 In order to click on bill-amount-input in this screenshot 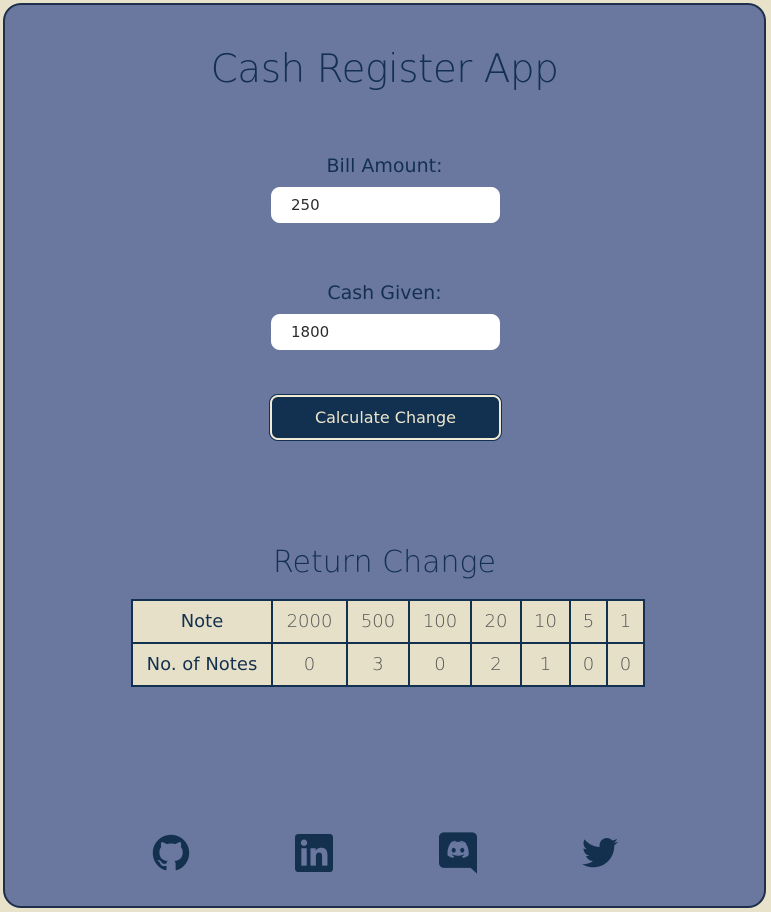, I will do `click(385, 205)`.